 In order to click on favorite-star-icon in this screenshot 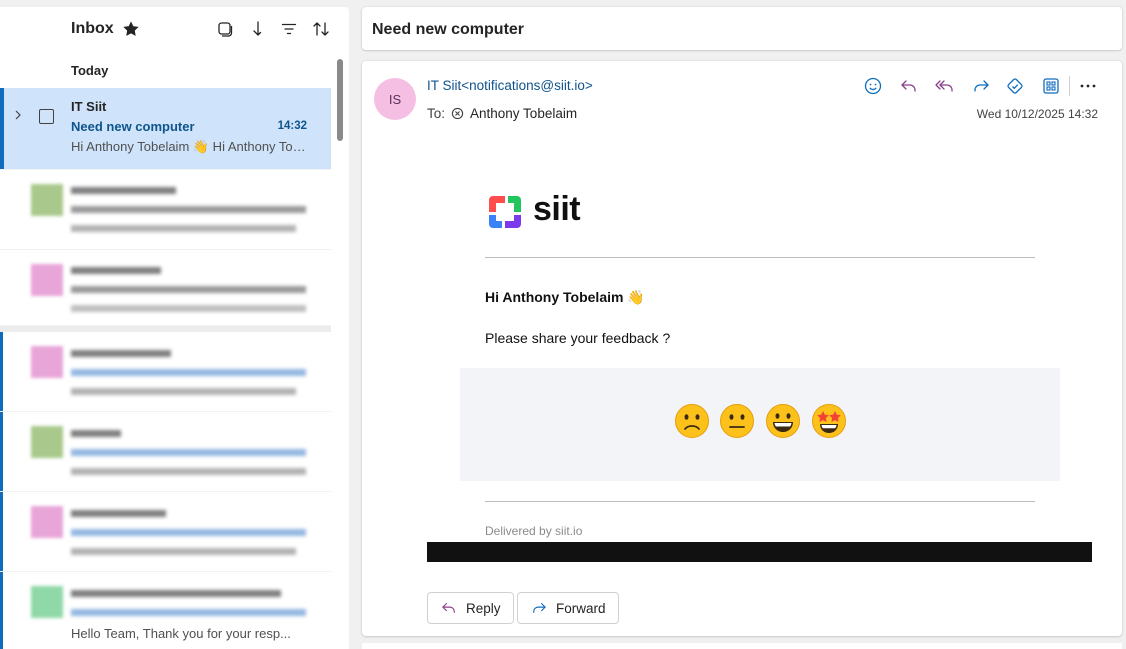, I will do `click(131, 29)`.